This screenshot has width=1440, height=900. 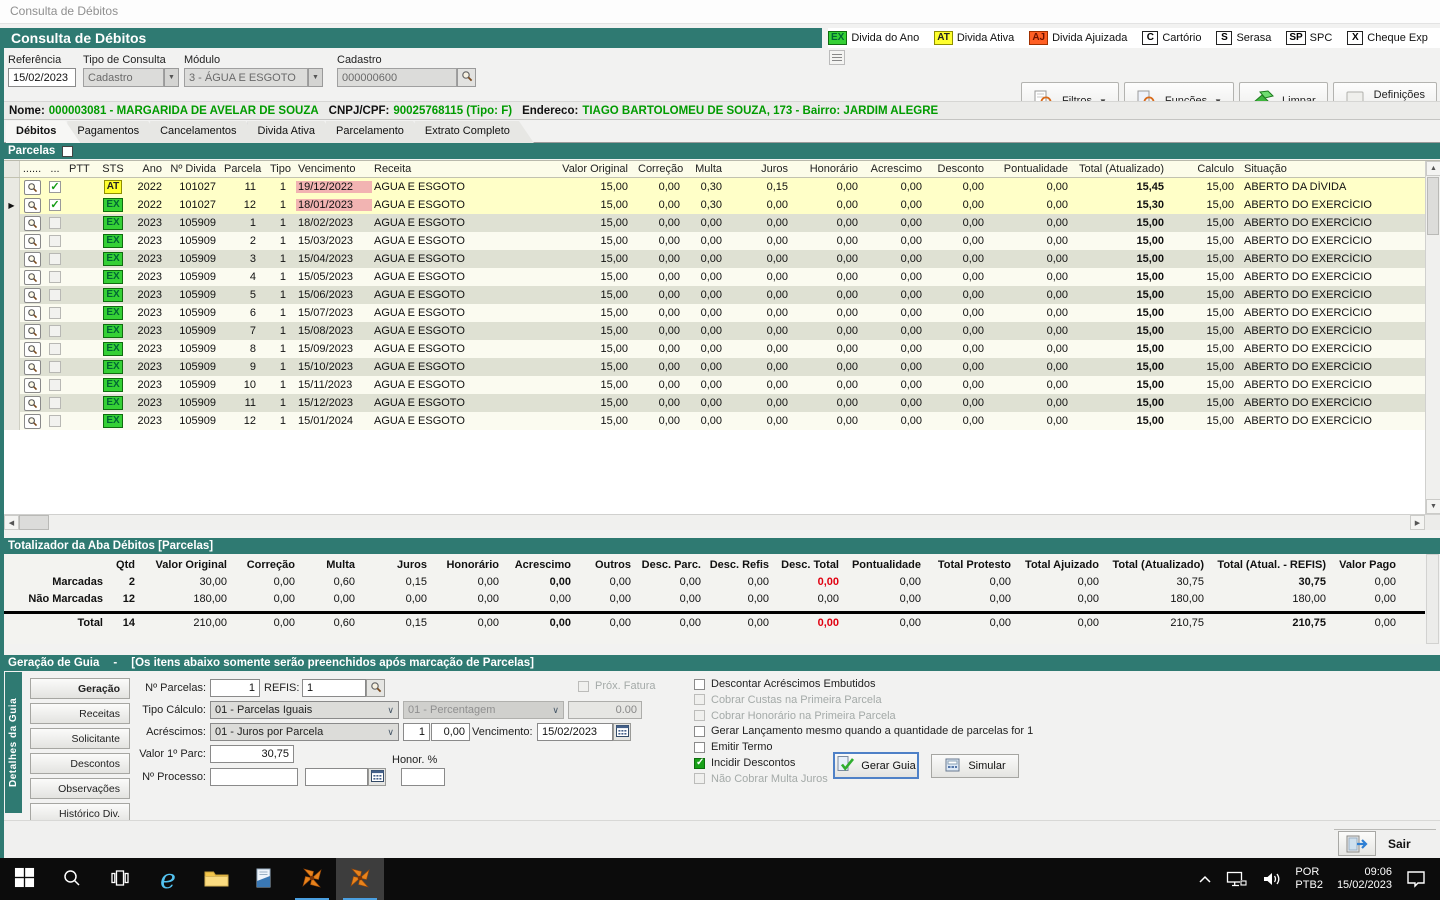 I want to click on column-header-parcela: Parcela, so click(x=247, y=169).